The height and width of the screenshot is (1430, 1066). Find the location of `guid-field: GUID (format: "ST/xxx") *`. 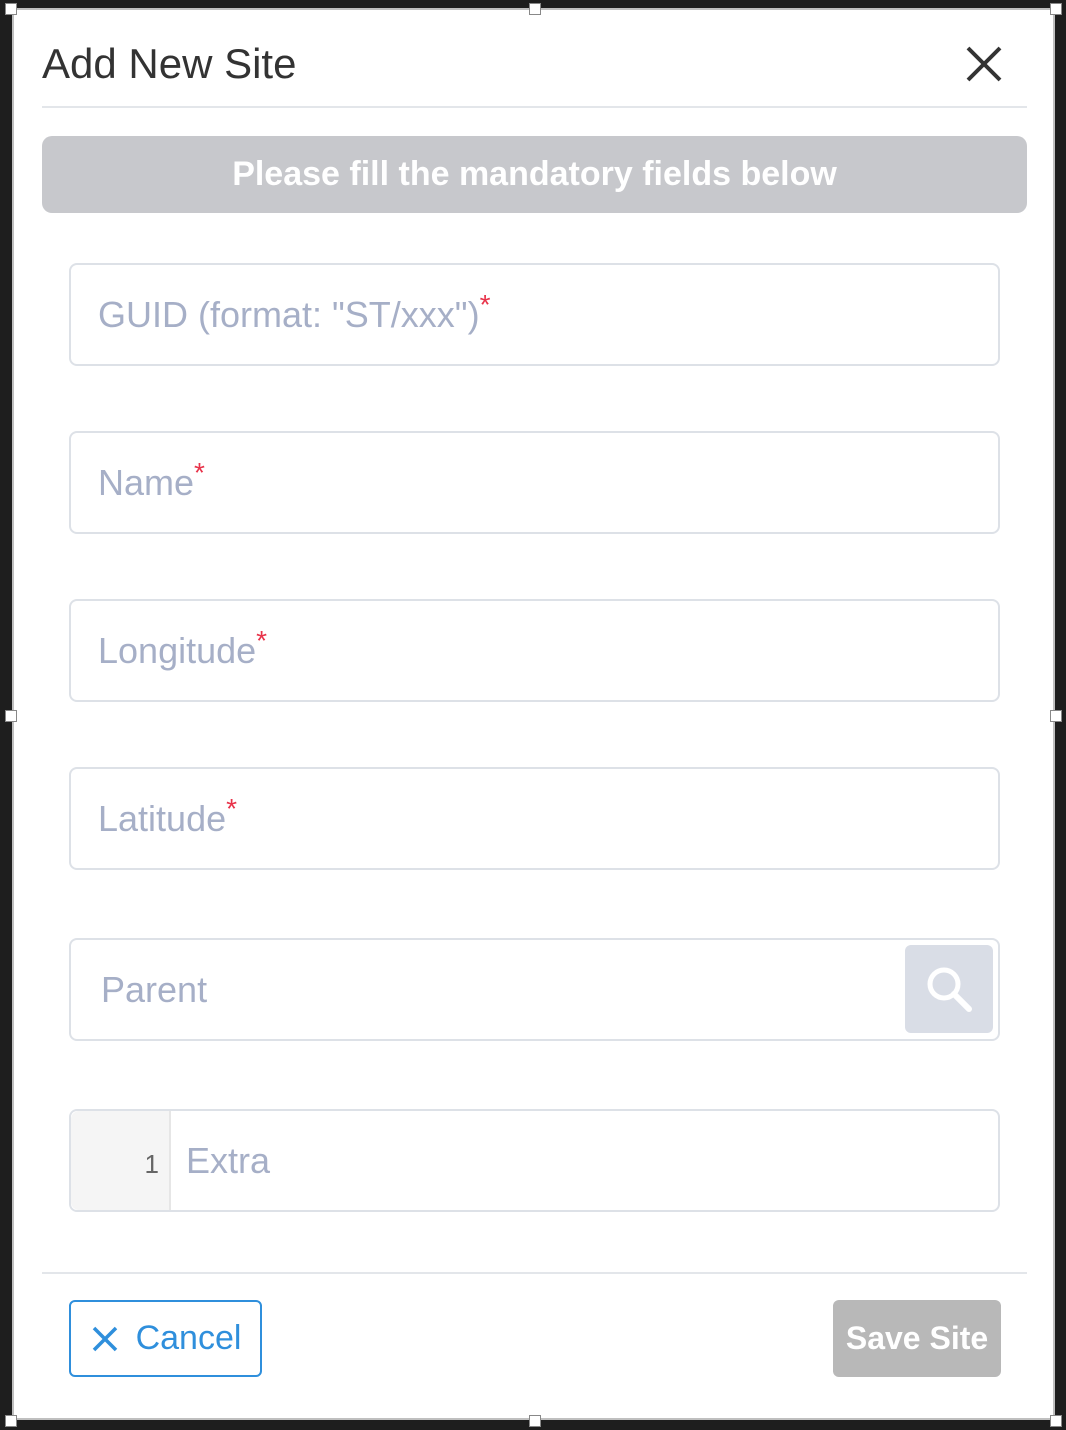

guid-field: GUID (format: "ST/xxx") * is located at coordinates (534, 314).